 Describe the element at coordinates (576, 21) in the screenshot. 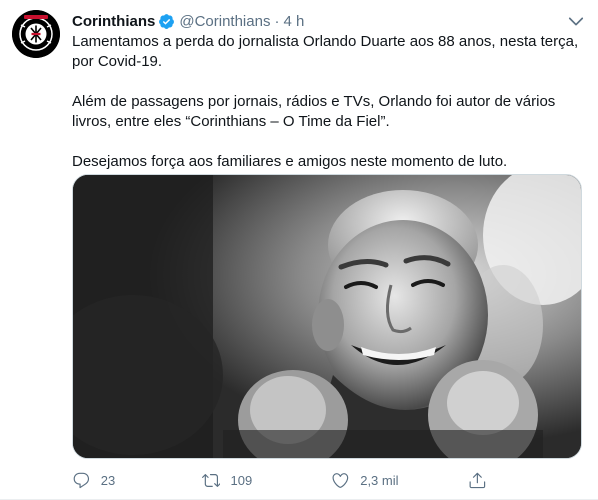

I see `chevron-down-icon` at that location.